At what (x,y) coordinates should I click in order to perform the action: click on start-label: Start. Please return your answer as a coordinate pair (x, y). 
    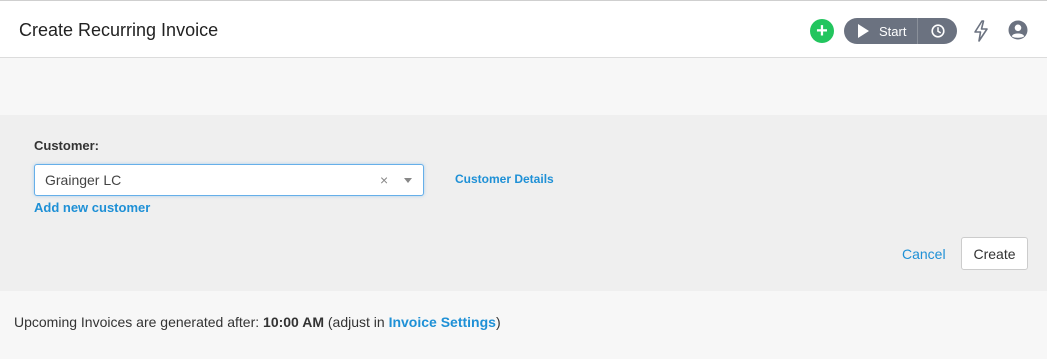
    Looking at the image, I should click on (893, 31).